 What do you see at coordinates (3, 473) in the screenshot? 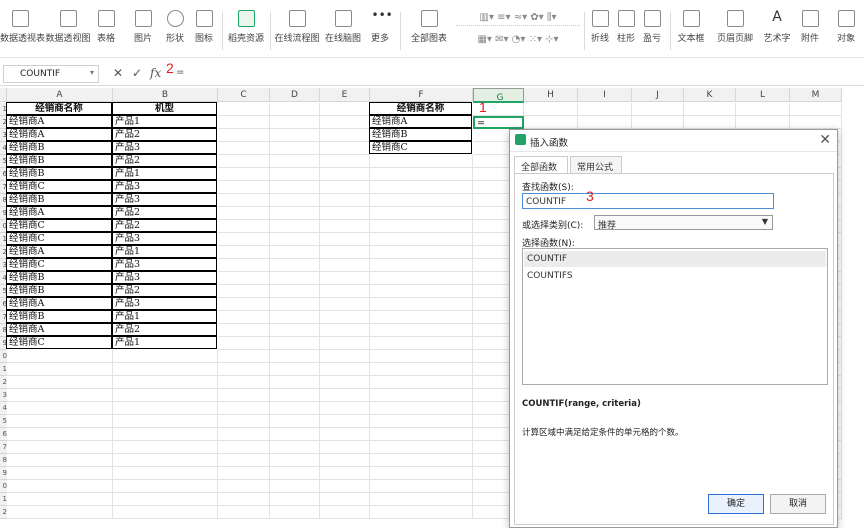
I see `row-header: 9` at bounding box center [3, 473].